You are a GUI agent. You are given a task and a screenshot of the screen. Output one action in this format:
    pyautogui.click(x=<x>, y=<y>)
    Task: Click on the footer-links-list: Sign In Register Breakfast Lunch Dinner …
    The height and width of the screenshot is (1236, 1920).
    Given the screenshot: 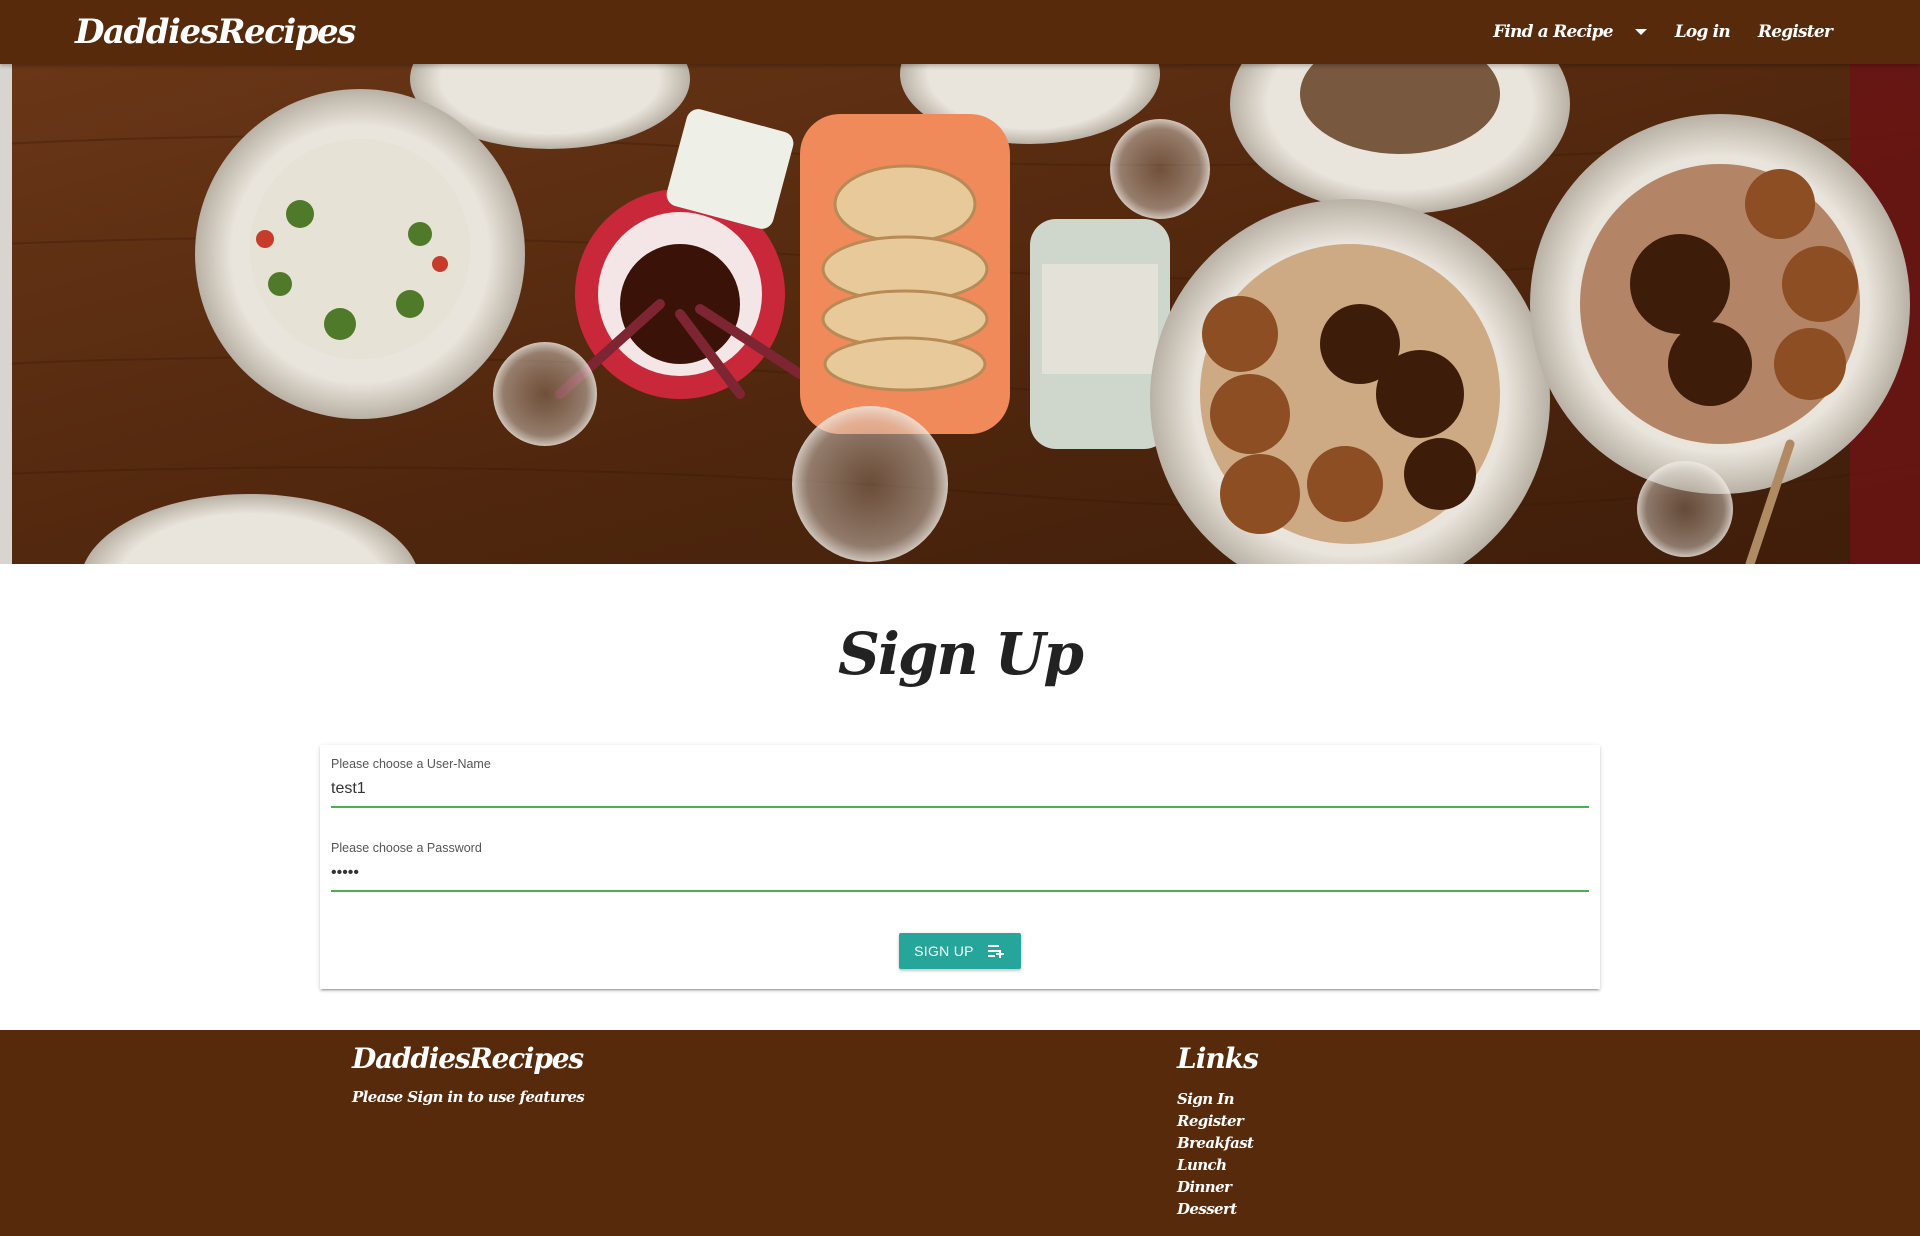 What is the action you would take?
    pyautogui.click(x=1215, y=1154)
    